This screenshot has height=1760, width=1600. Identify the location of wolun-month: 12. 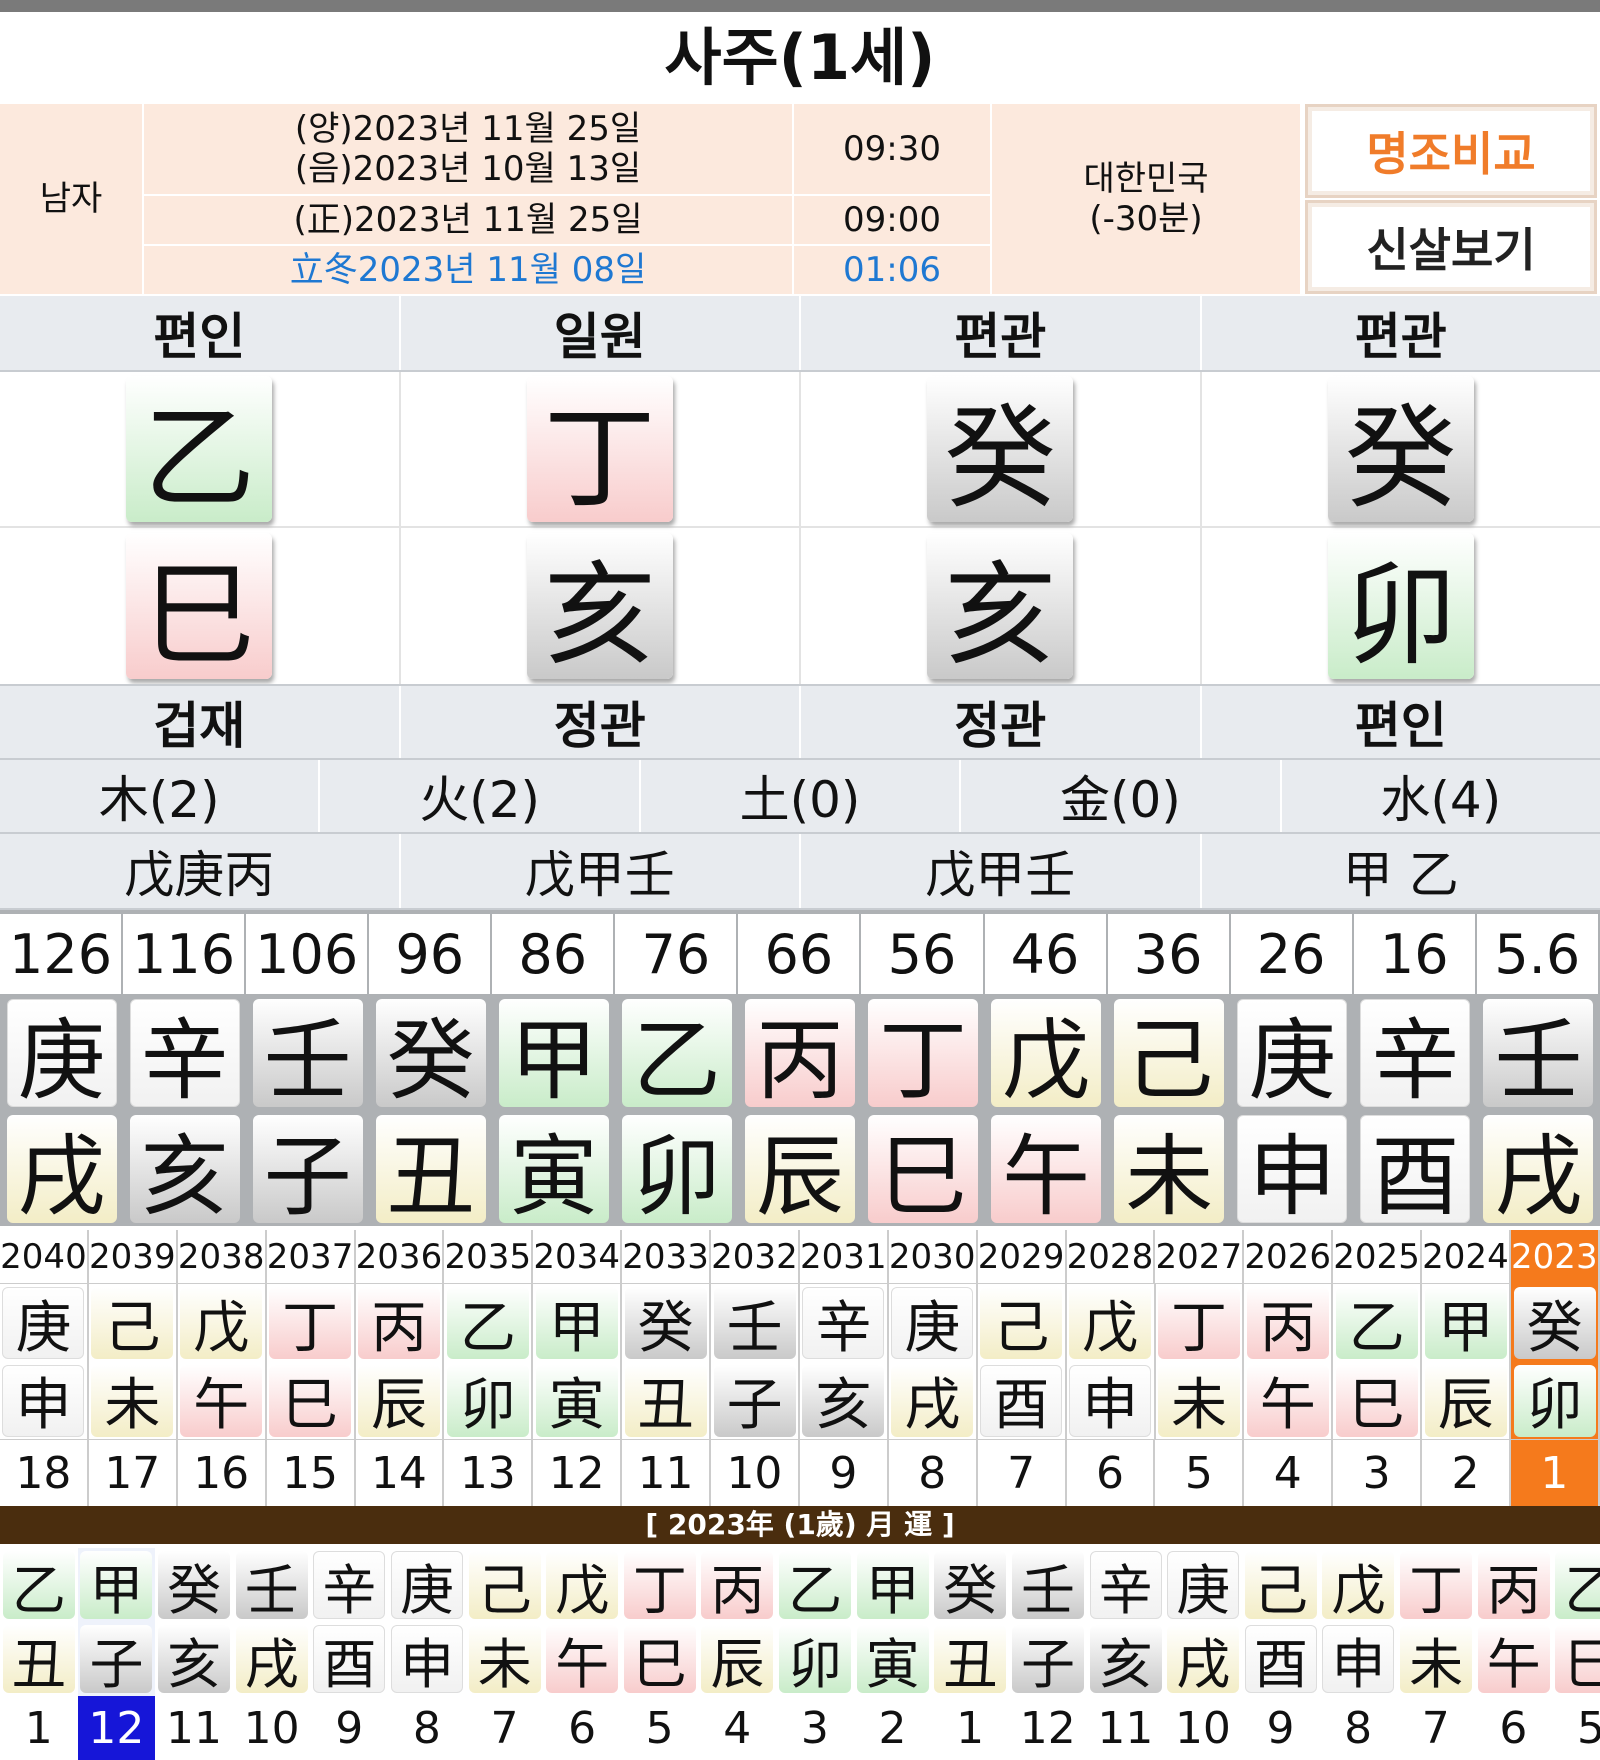
(1048, 1728).